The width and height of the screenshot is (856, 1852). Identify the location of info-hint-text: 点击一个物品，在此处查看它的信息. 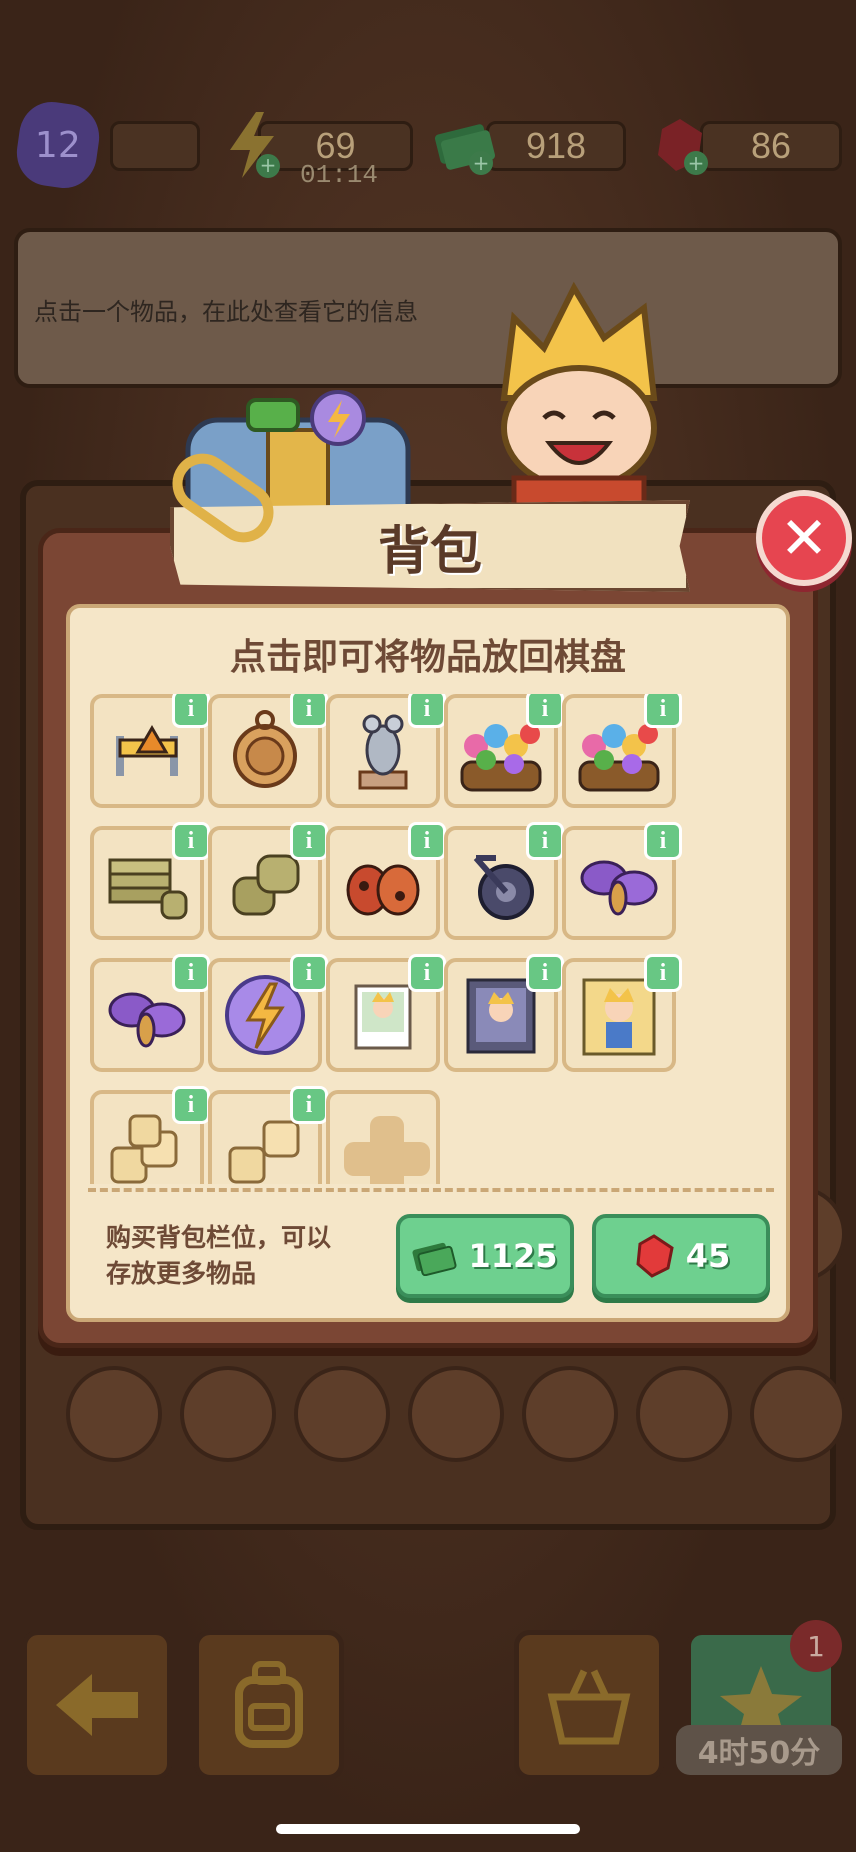
(226, 312).